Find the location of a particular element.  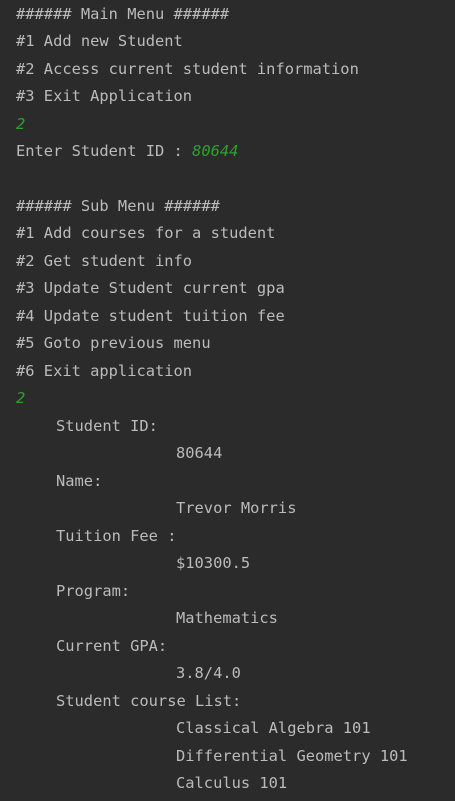

current-gpa-value: 3.8/4.0 is located at coordinates (208, 673).